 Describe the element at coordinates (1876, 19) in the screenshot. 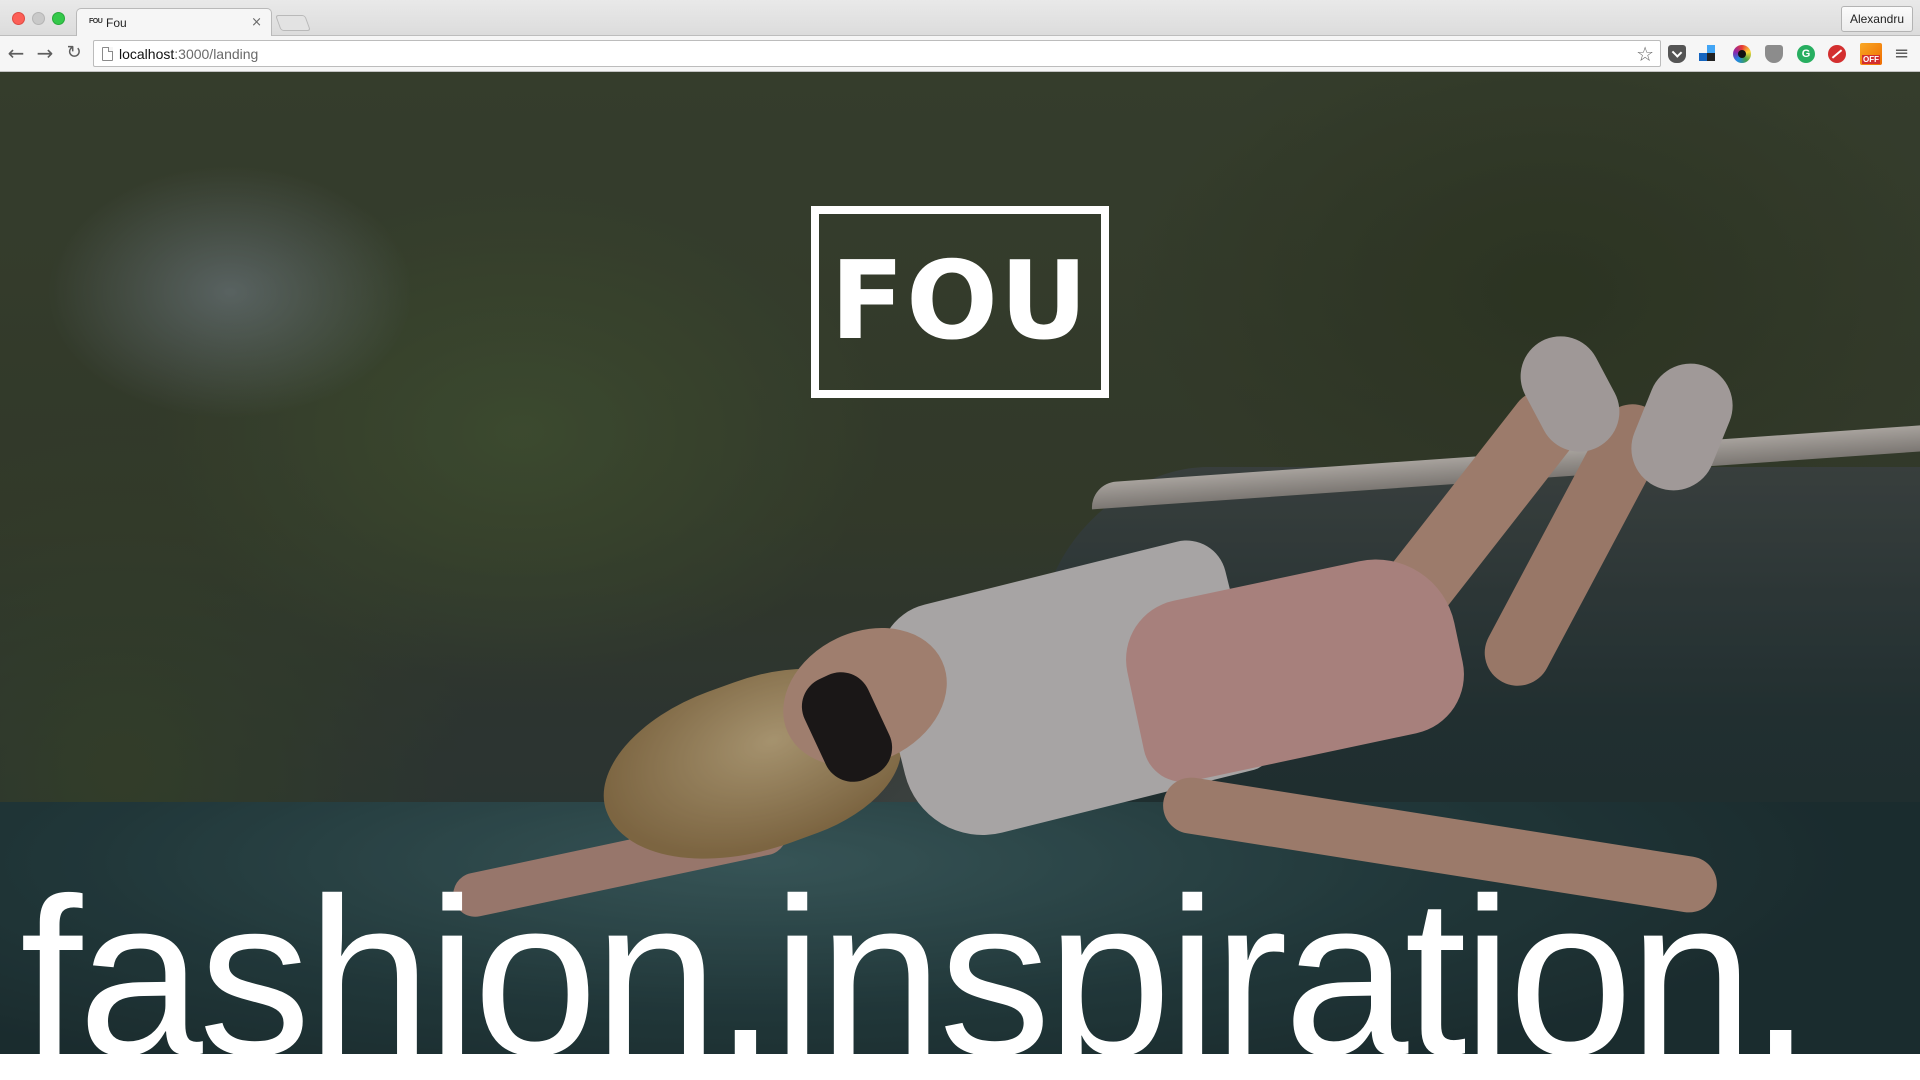

I see `profile-button: Alexandru` at that location.